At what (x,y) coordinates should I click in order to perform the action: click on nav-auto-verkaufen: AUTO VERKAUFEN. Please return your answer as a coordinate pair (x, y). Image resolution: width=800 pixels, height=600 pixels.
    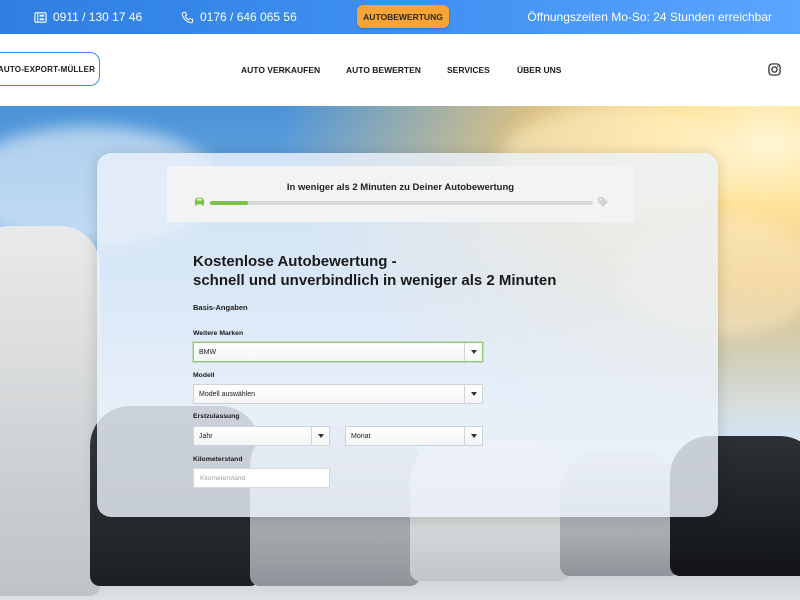
    Looking at the image, I should click on (280, 70).